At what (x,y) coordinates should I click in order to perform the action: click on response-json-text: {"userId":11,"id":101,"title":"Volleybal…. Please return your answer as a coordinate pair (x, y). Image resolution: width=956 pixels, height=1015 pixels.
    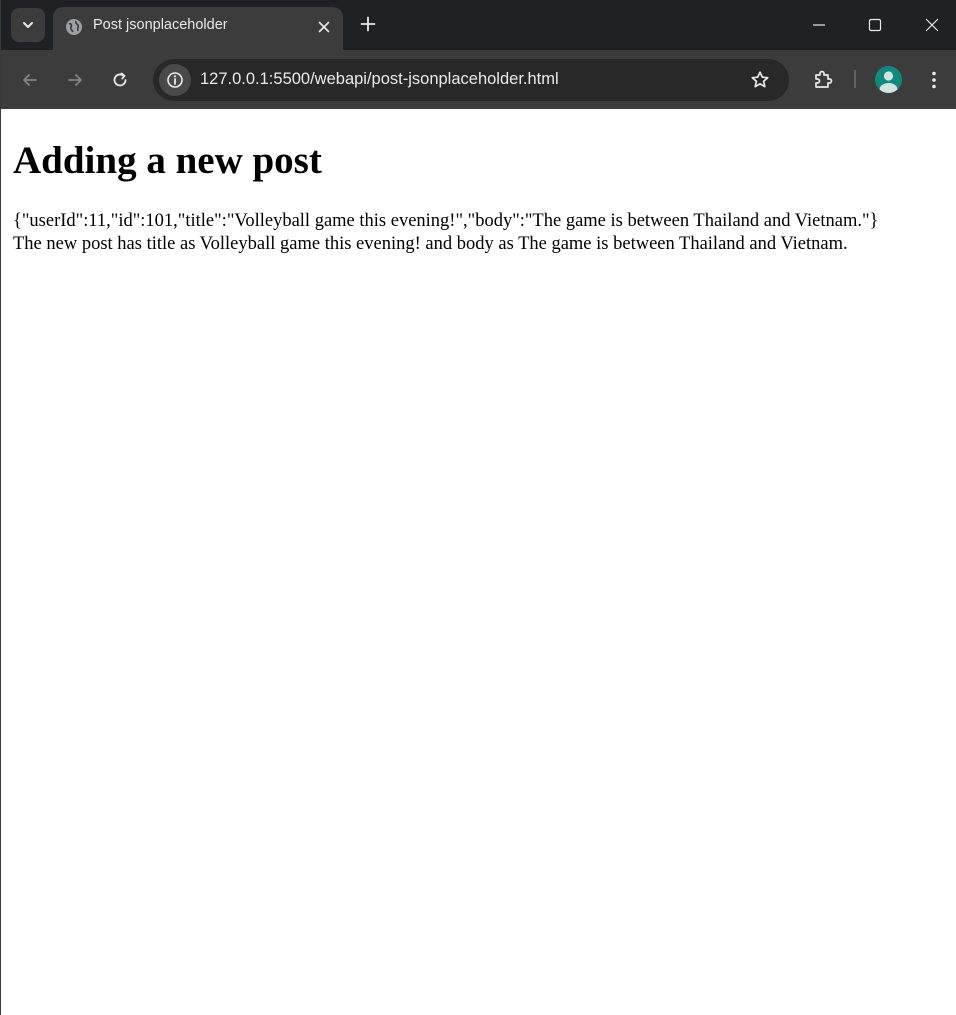
    Looking at the image, I should click on (446, 221).